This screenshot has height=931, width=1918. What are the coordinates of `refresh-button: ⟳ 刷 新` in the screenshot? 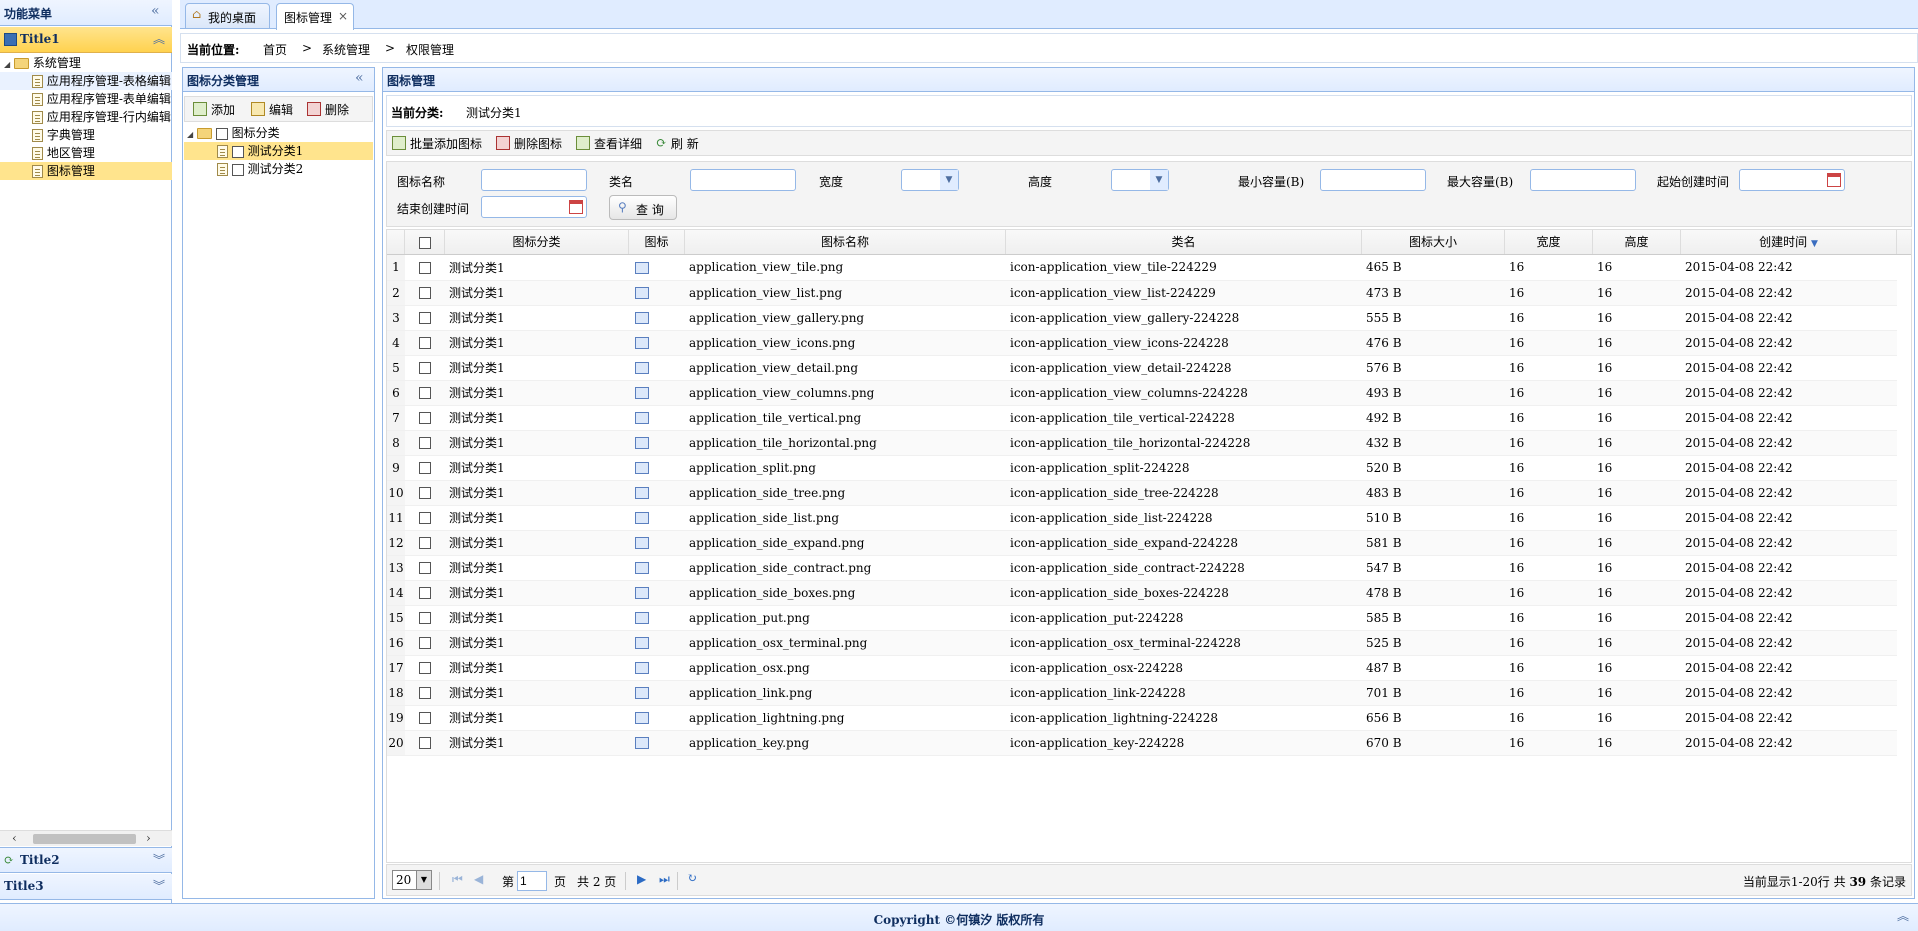 It's located at (677, 143).